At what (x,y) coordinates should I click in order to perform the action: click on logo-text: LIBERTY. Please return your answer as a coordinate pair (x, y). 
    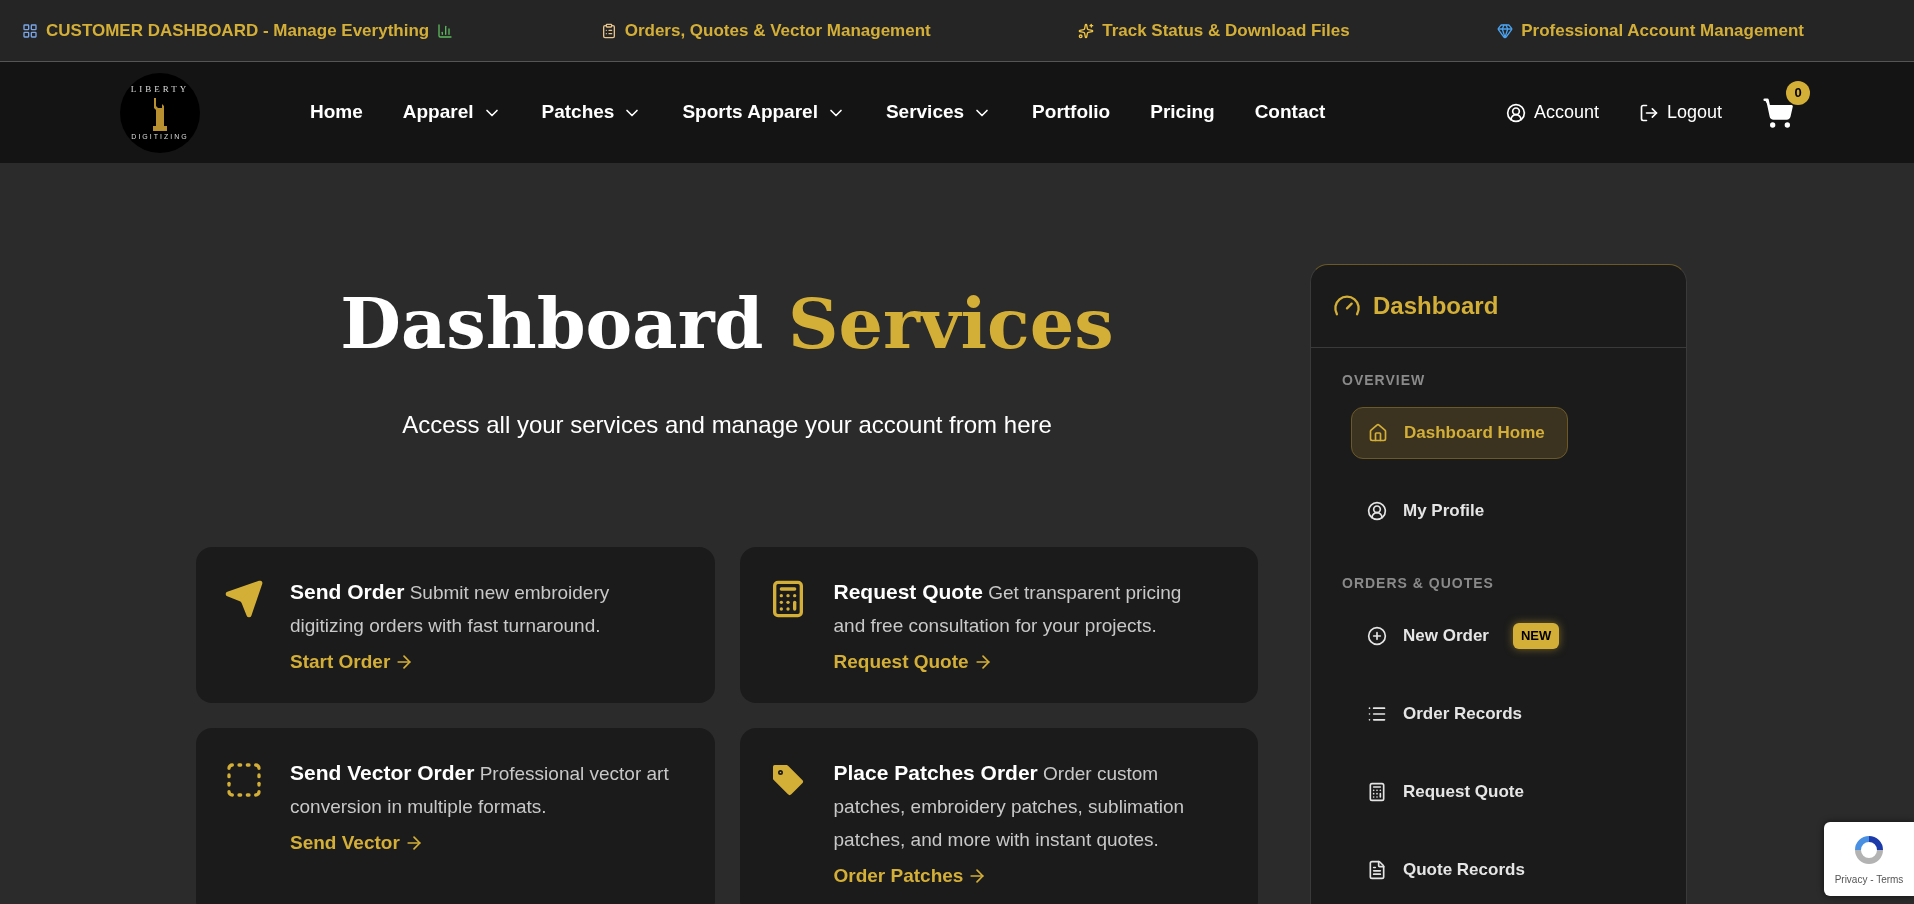
    Looking at the image, I should click on (160, 89).